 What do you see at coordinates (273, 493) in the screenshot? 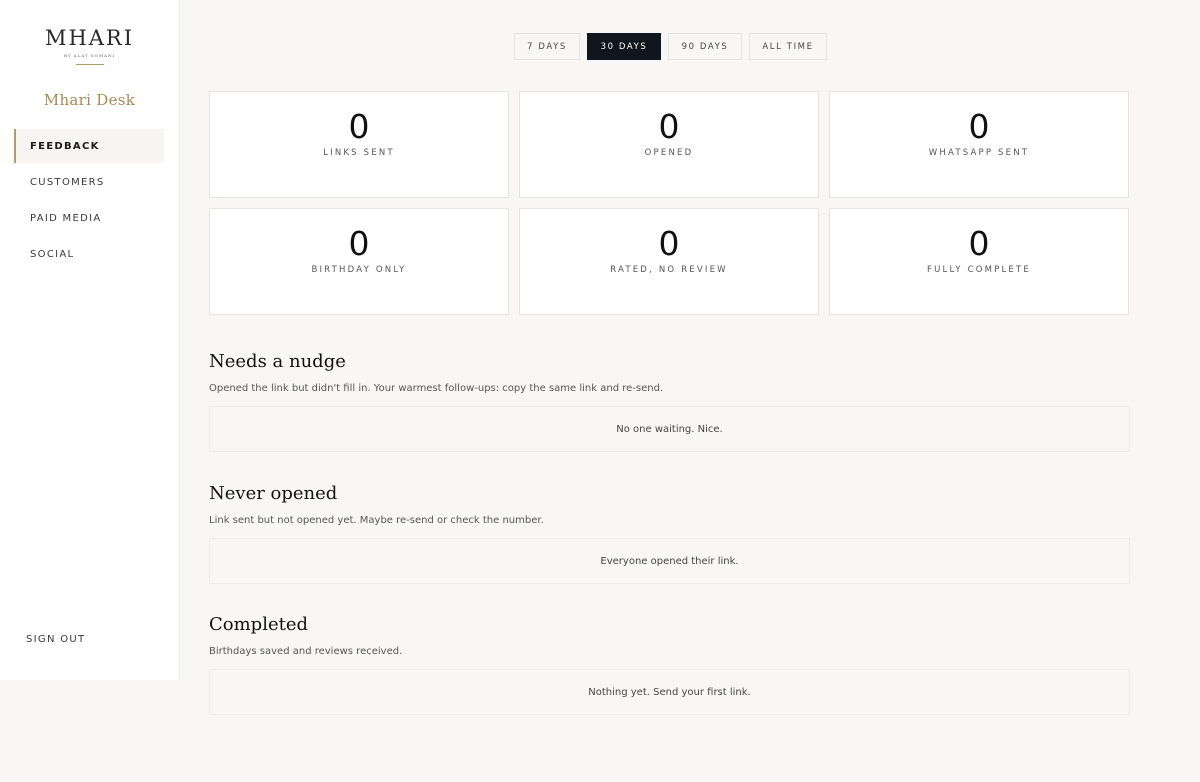
I see `section-title: Never opened` at bounding box center [273, 493].